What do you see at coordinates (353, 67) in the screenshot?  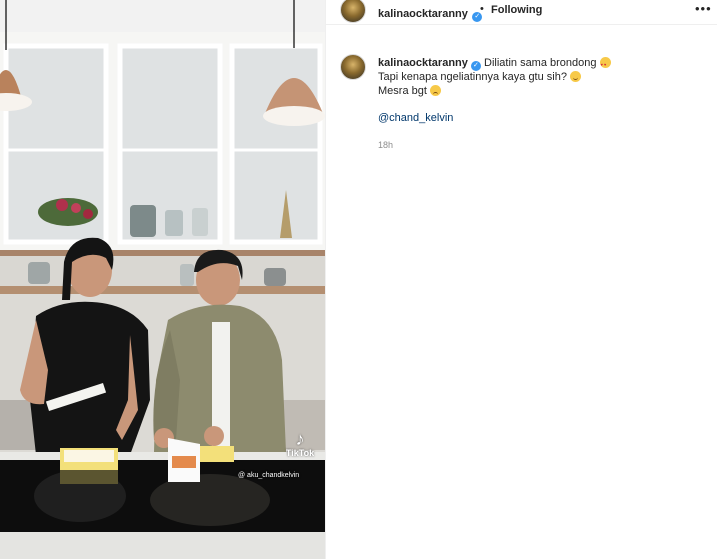 I see `caption-avatar` at bounding box center [353, 67].